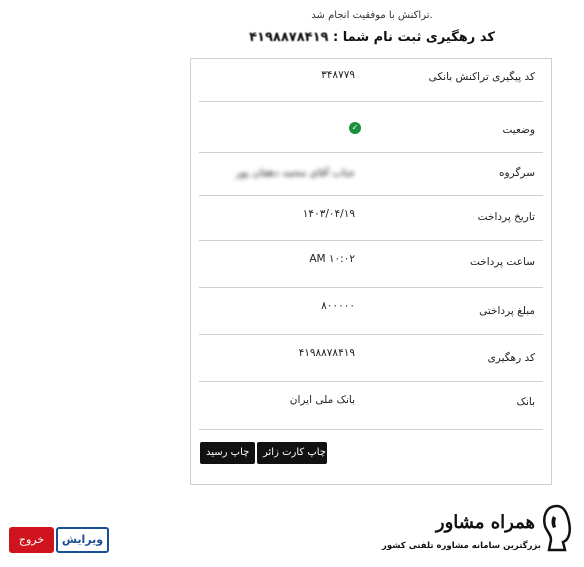  I want to click on row-label: وضعیت, so click(518, 130).